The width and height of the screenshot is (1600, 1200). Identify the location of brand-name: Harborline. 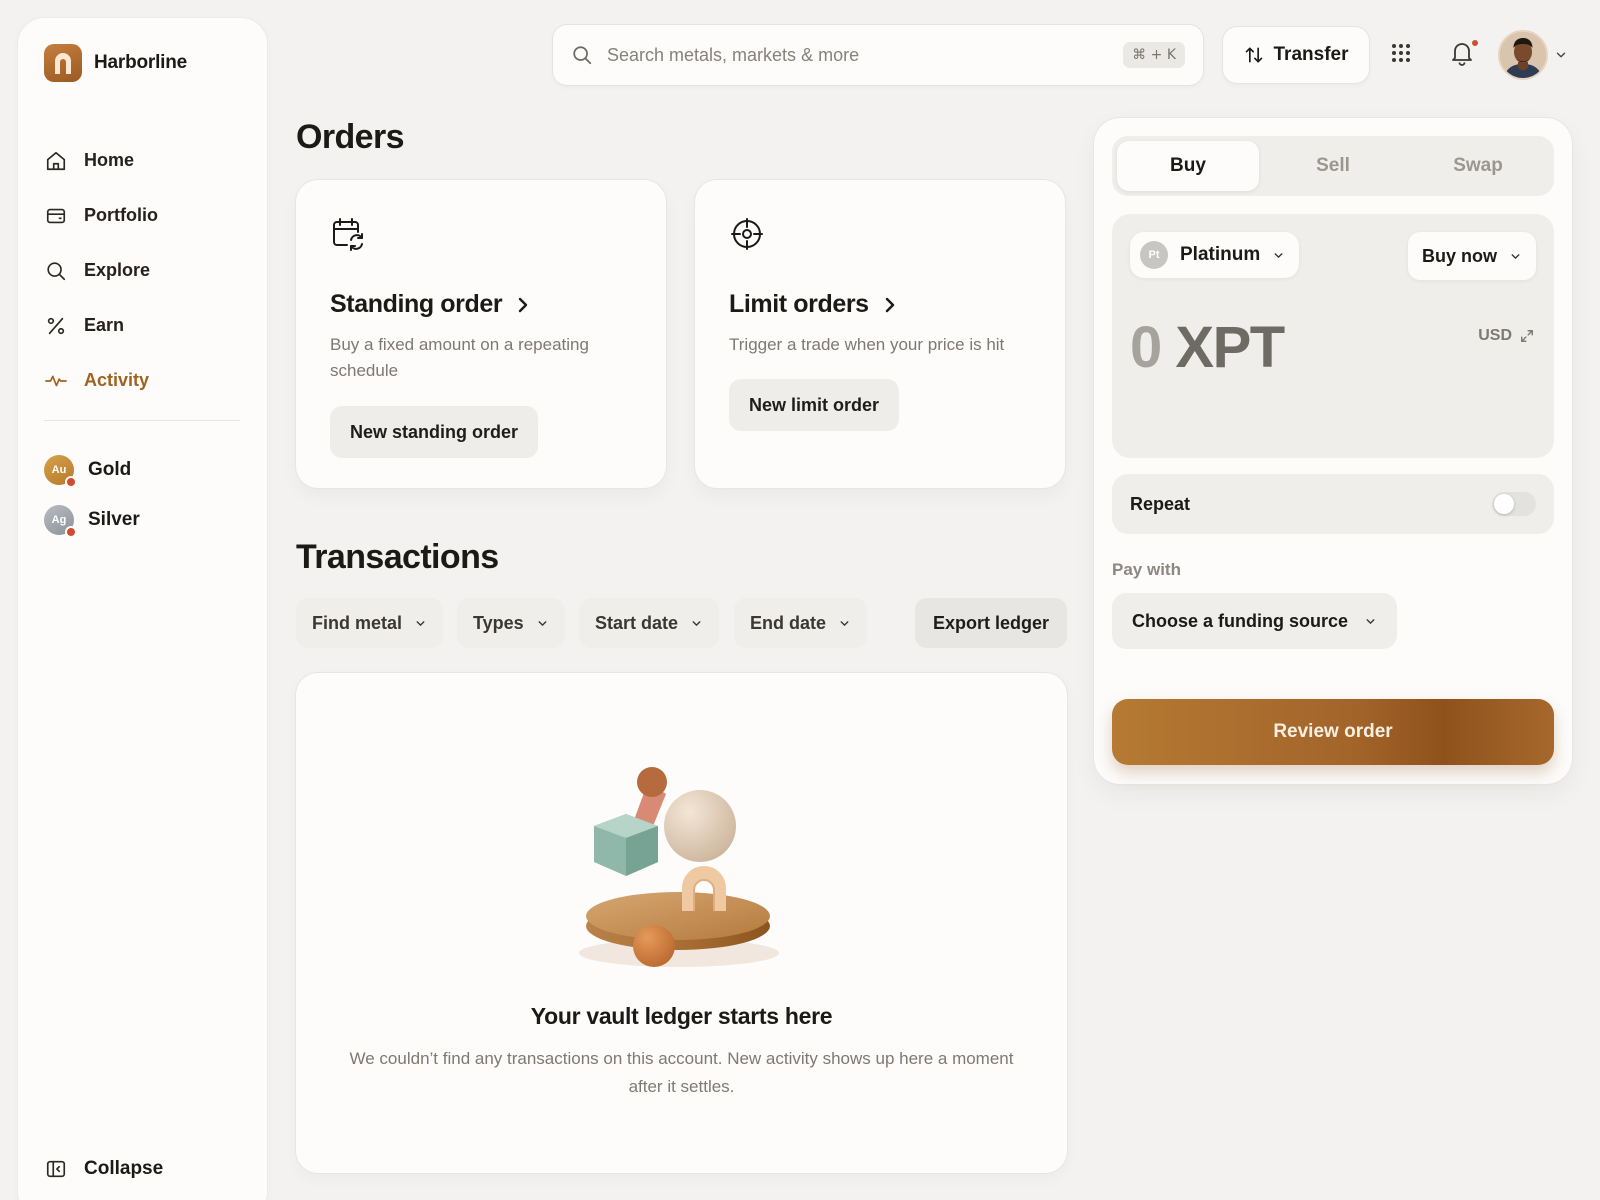
(141, 62).